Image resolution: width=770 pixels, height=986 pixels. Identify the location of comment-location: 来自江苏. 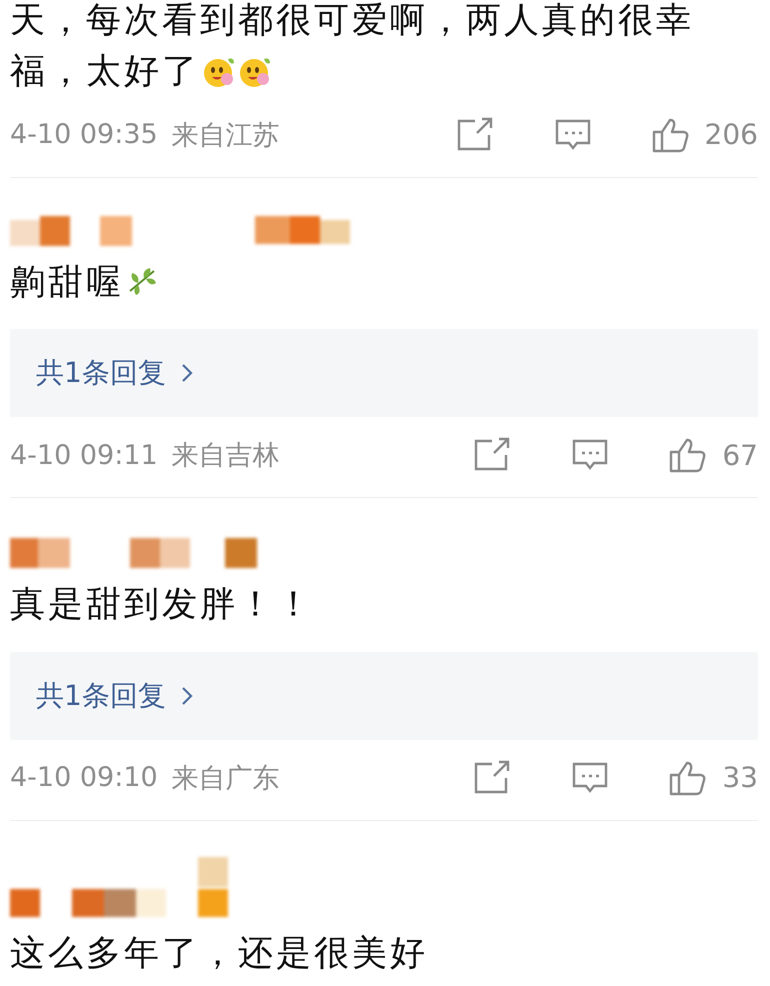
(226, 135).